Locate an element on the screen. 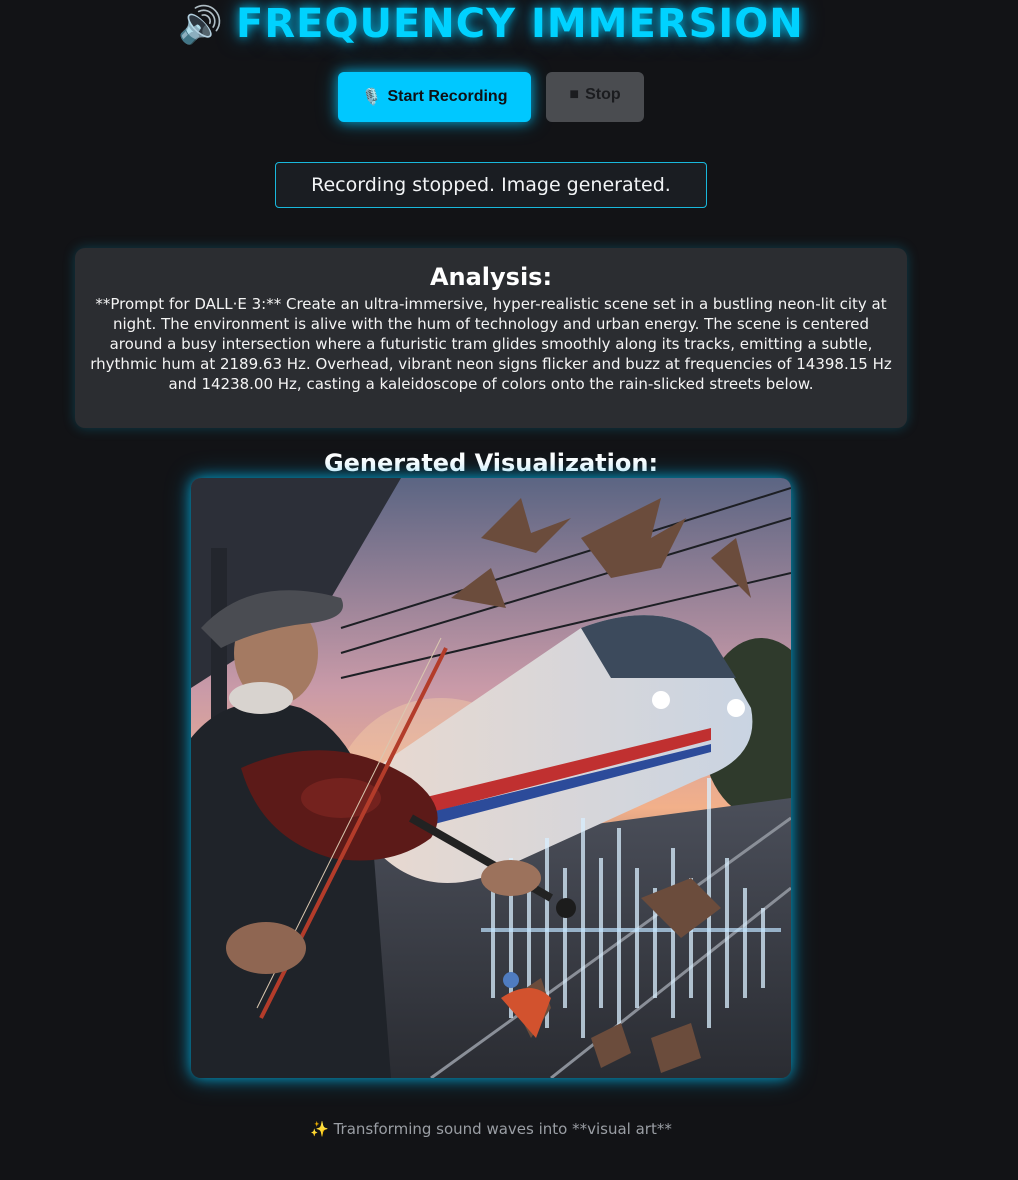 This screenshot has height=1180, width=1018. stop-button: ■ Stop is located at coordinates (595, 97).